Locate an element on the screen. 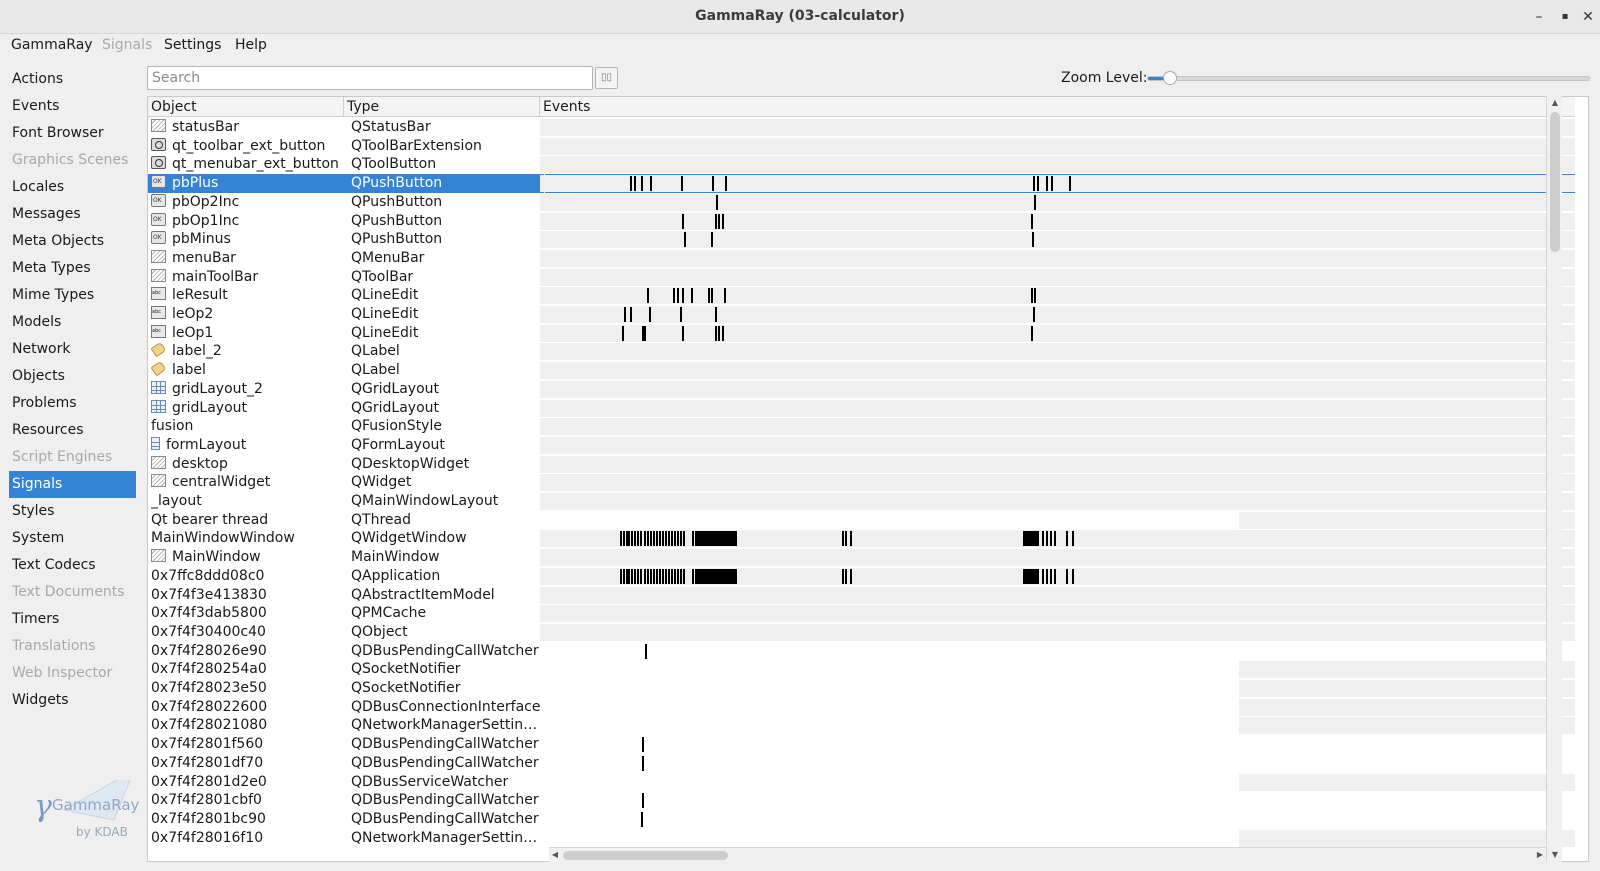 This screenshot has height=871, width=1600. table-row: gridLayout_2 QGridLayout is located at coordinates (861, 389).